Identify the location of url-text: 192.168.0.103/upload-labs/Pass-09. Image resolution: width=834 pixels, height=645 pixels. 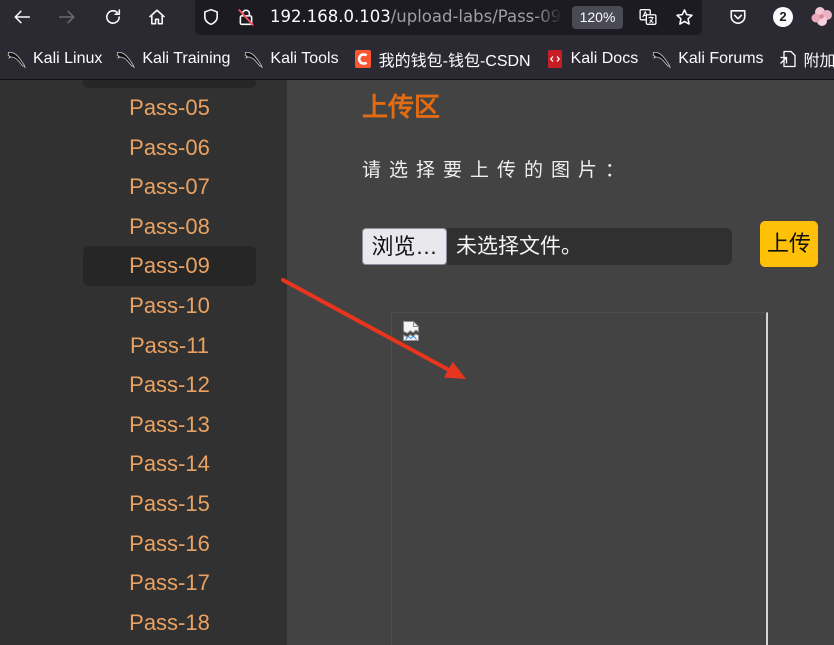
(416, 17).